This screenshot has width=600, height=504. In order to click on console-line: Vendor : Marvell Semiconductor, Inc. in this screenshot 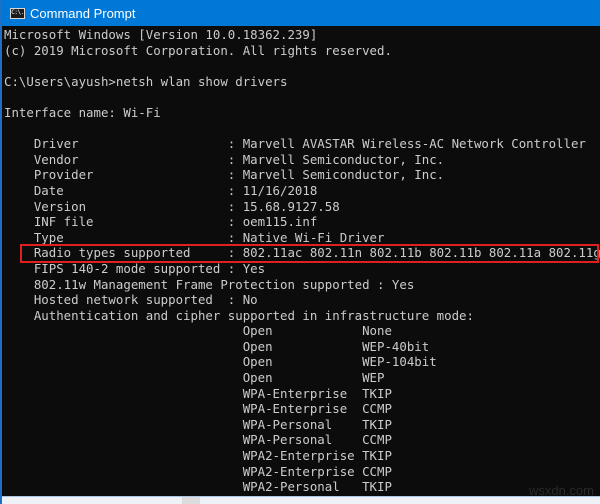, I will do `click(224, 159)`.